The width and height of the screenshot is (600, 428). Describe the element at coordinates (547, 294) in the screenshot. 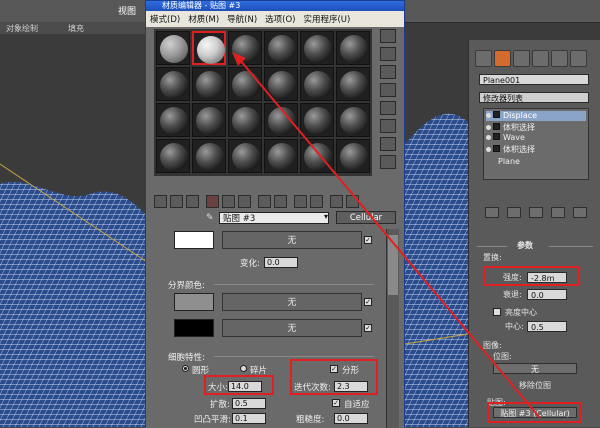

I see `decay-field: 0.0` at that location.